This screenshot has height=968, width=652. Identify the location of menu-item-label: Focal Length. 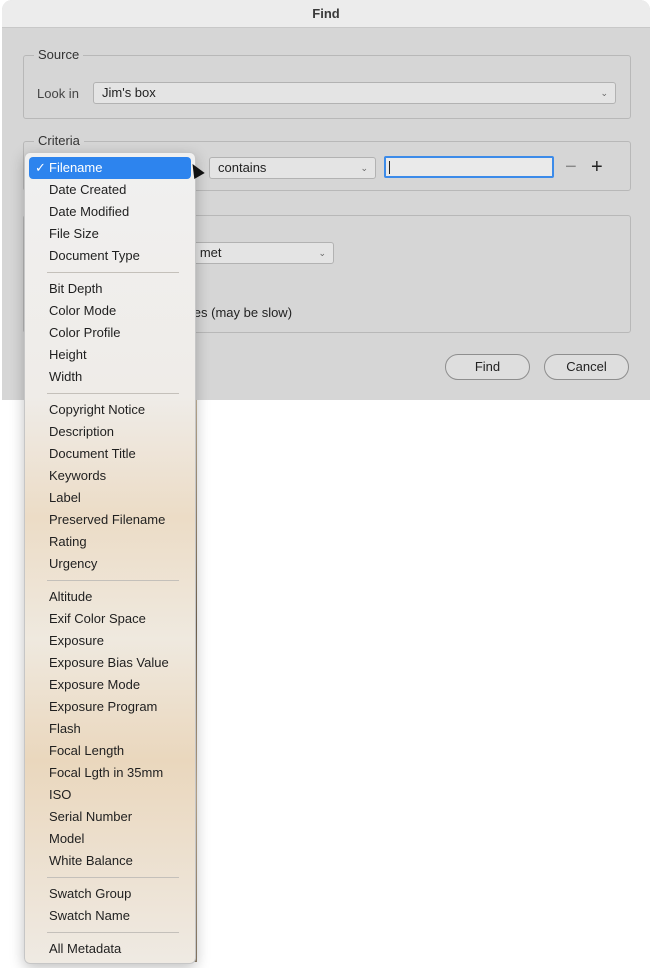
(87, 750).